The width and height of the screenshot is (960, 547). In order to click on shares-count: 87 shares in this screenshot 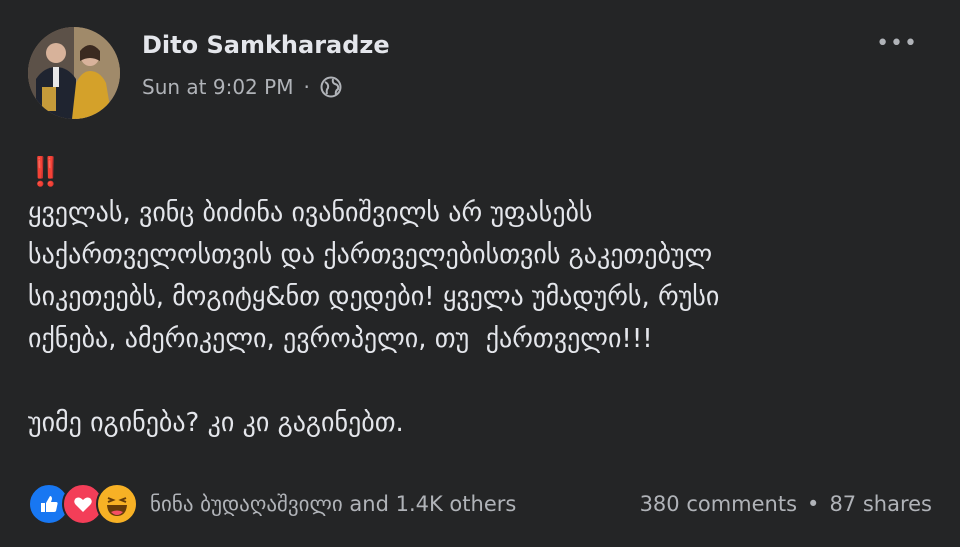, I will do `click(880, 504)`.